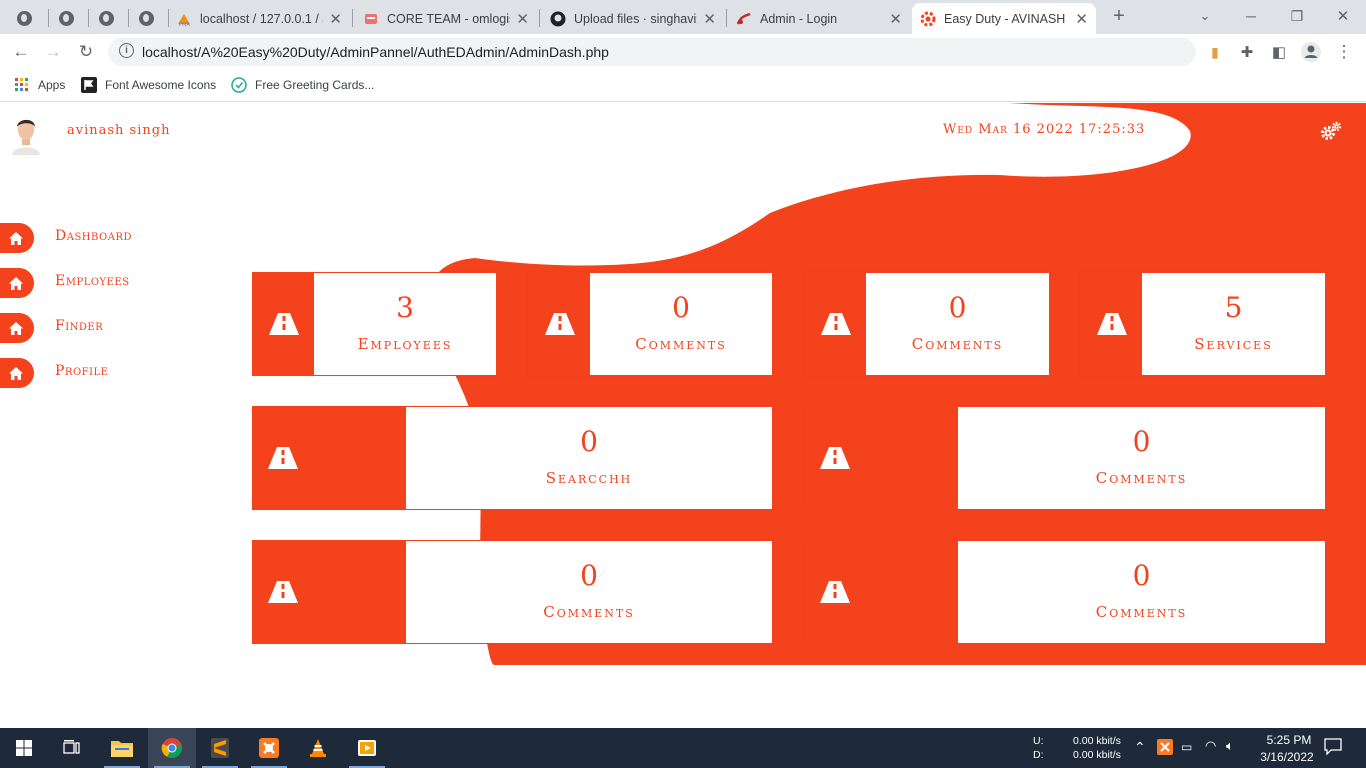  I want to click on browser-tab-active: Easy Duty - AVINASH S ✕, so click(1004, 18).